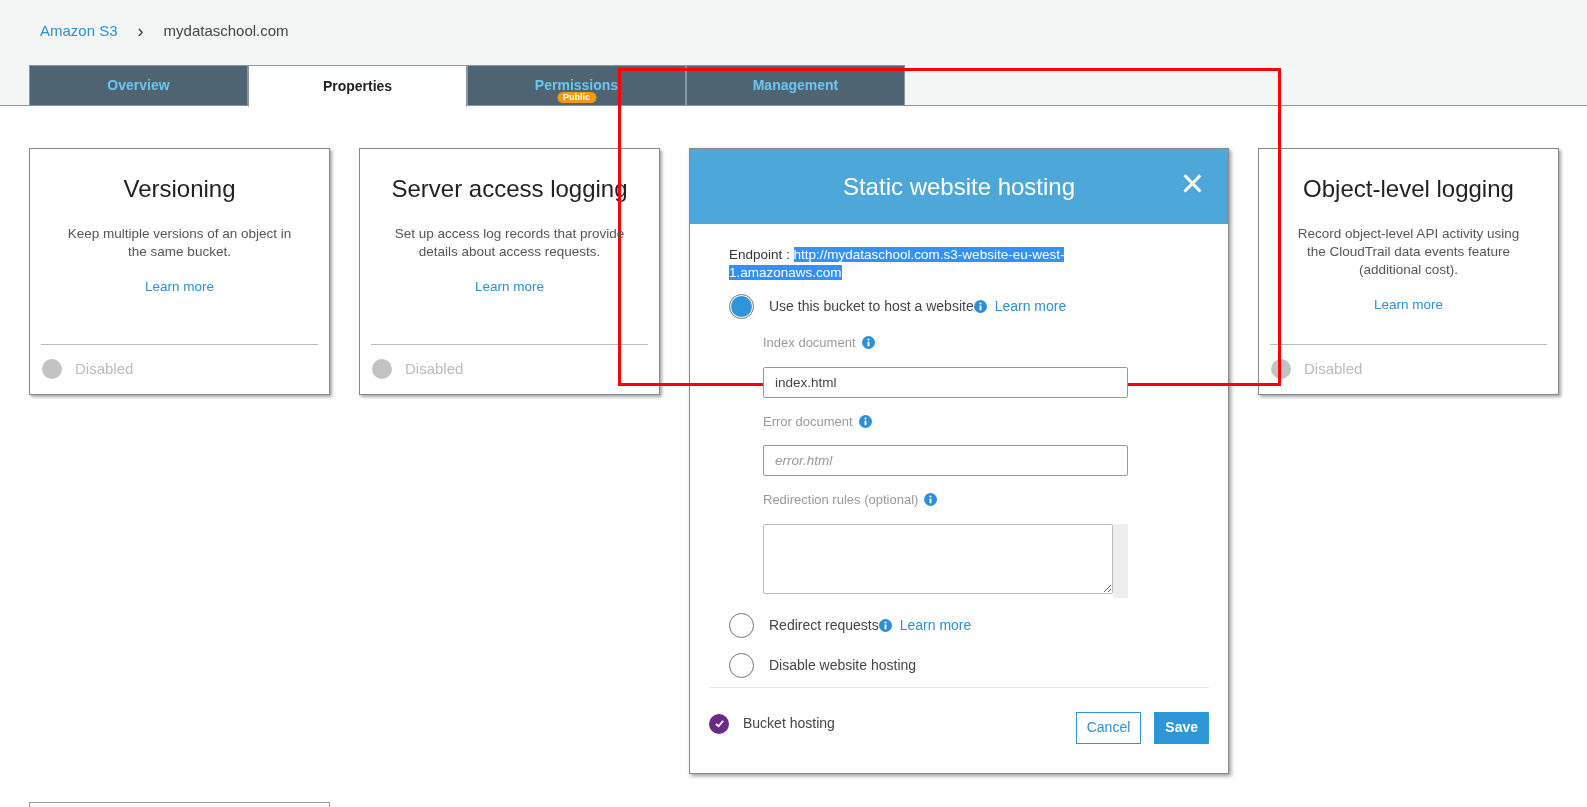 The width and height of the screenshot is (1587, 807). What do you see at coordinates (179, 189) in the screenshot?
I see `card-title: Versioning` at bounding box center [179, 189].